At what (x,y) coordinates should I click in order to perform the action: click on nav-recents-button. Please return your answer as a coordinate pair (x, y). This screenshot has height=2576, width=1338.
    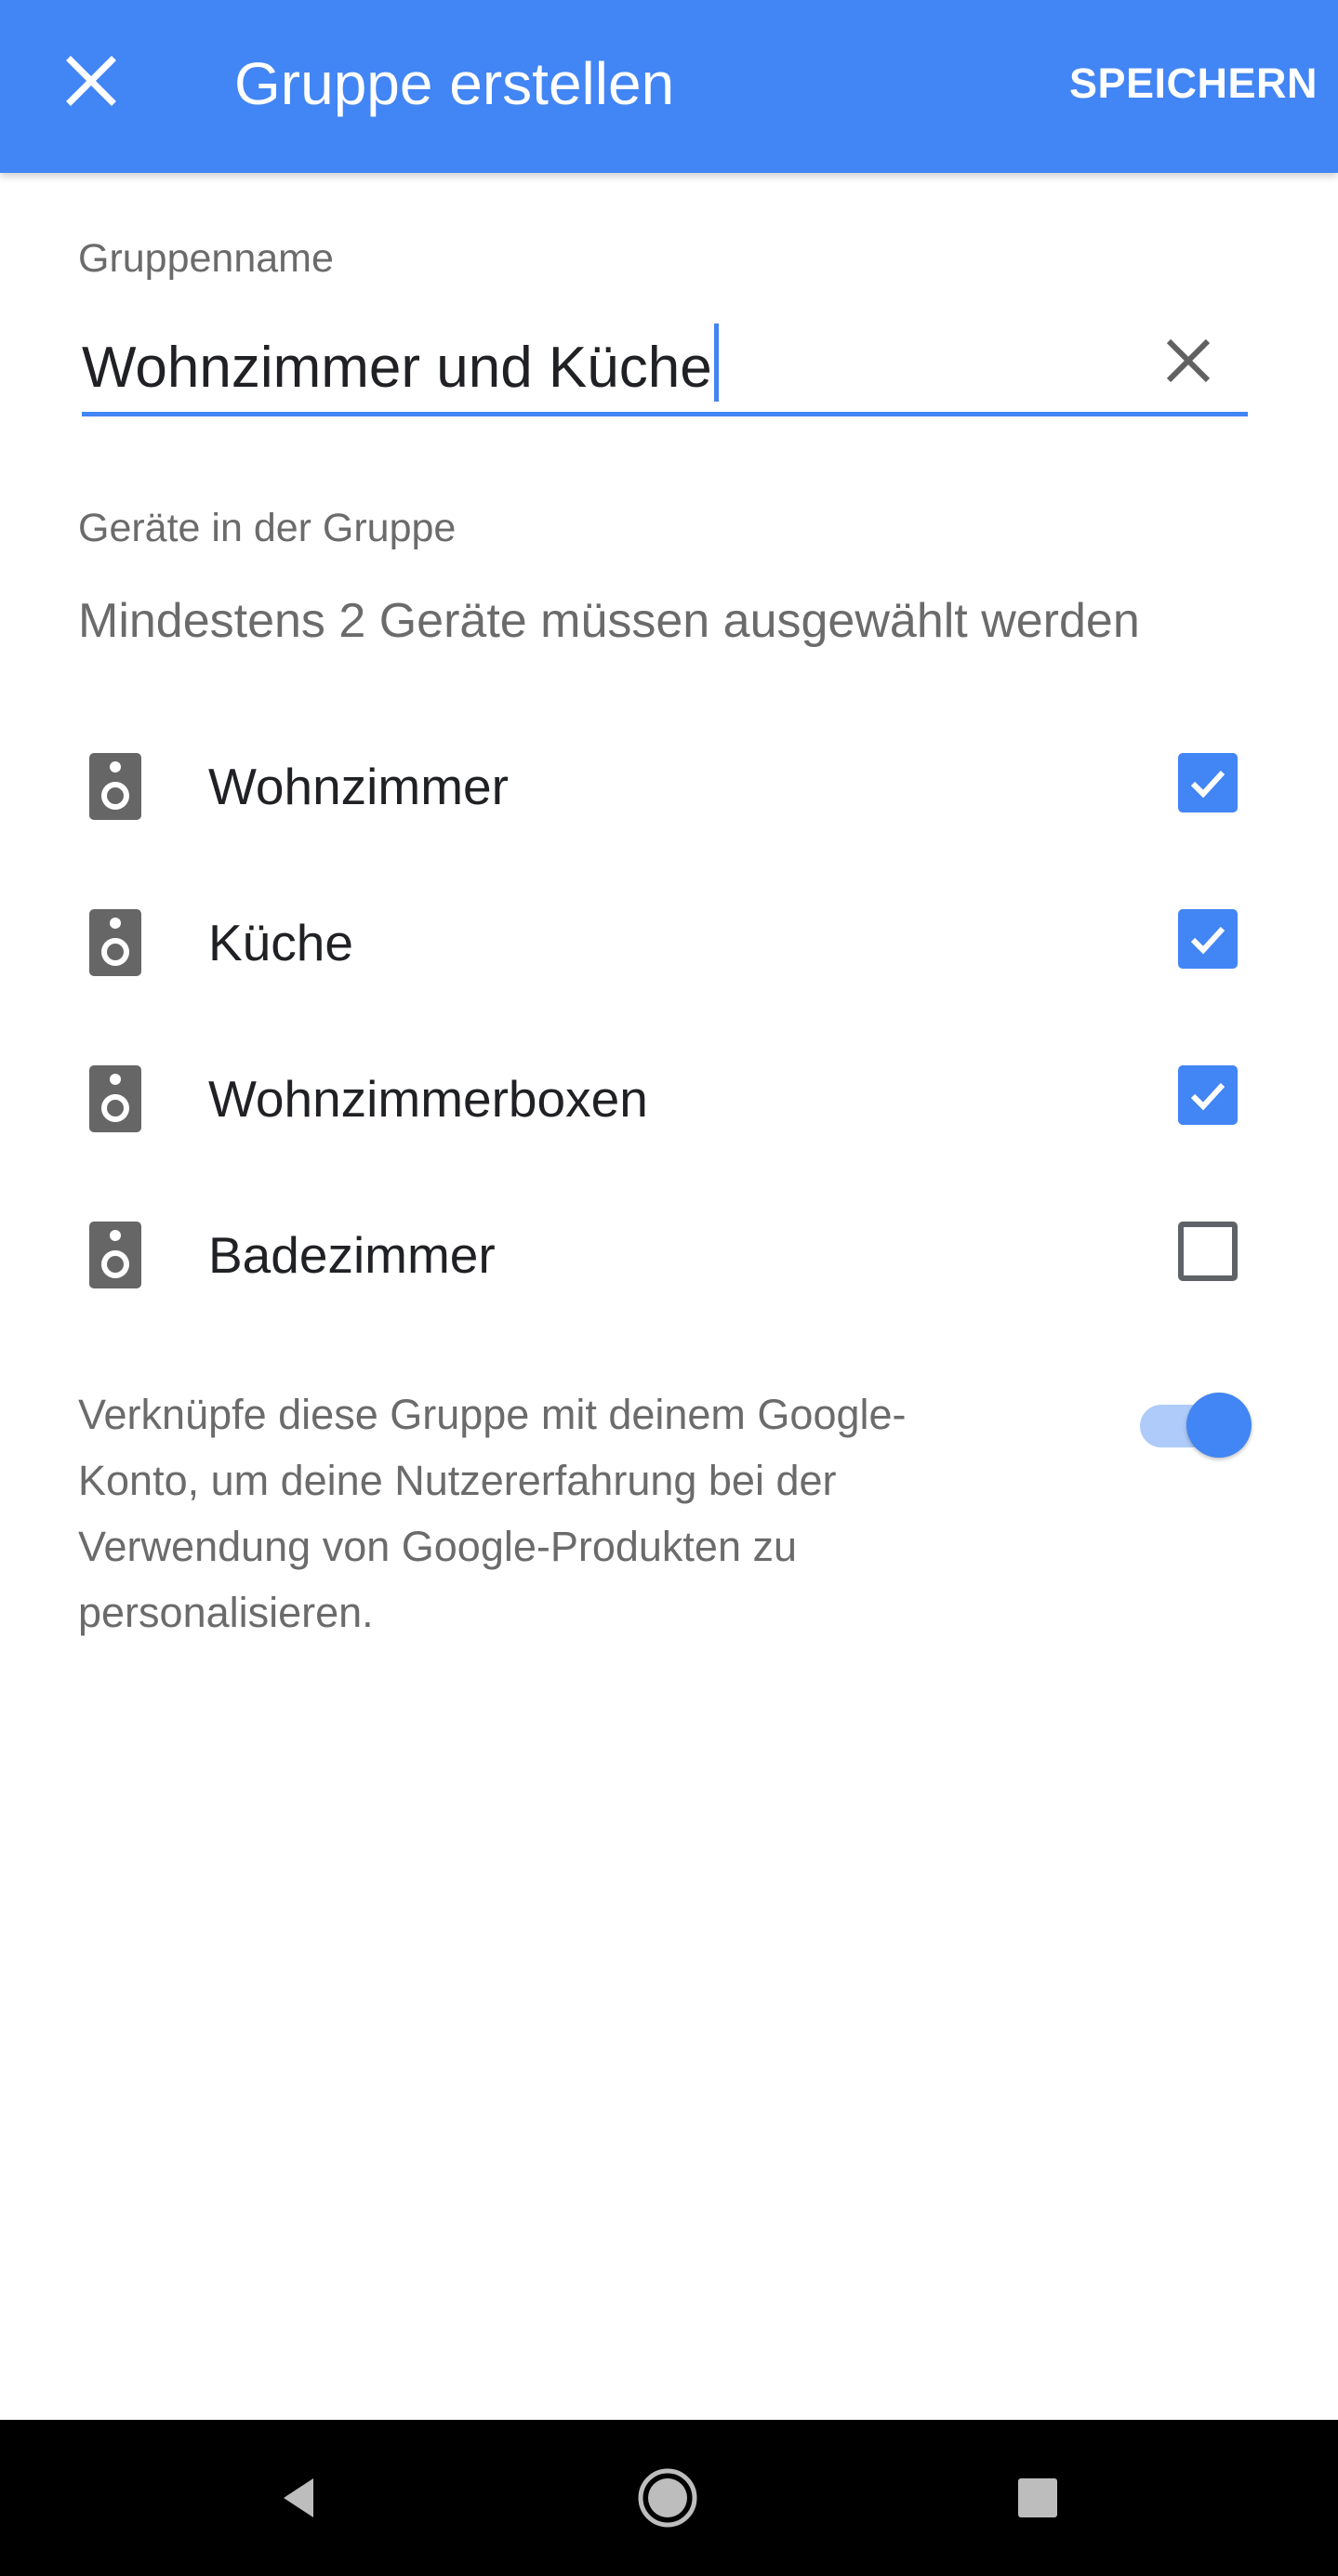
    Looking at the image, I should click on (1038, 2498).